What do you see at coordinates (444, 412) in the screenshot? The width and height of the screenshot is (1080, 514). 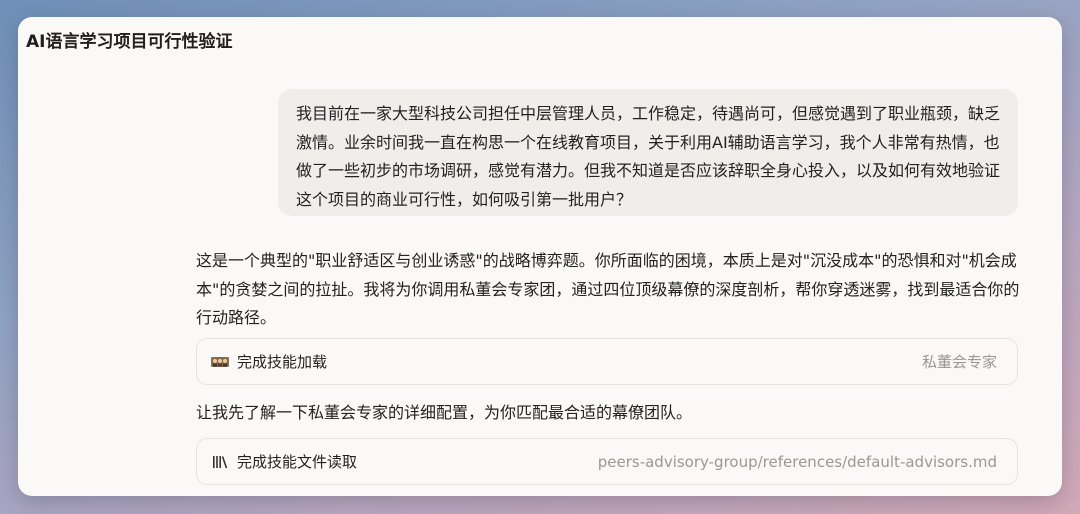 I see `assistant-message-followup: 让我先了解一下私董会专家的详细配置，为你匹配最合适的幕僚团队。` at bounding box center [444, 412].